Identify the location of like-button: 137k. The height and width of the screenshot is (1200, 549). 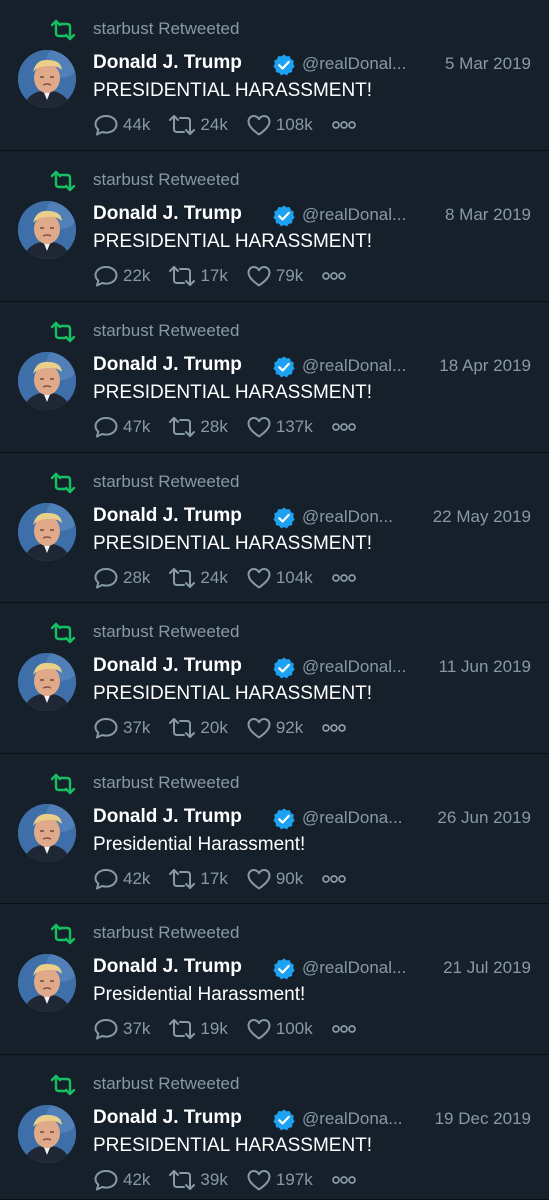
(279, 427).